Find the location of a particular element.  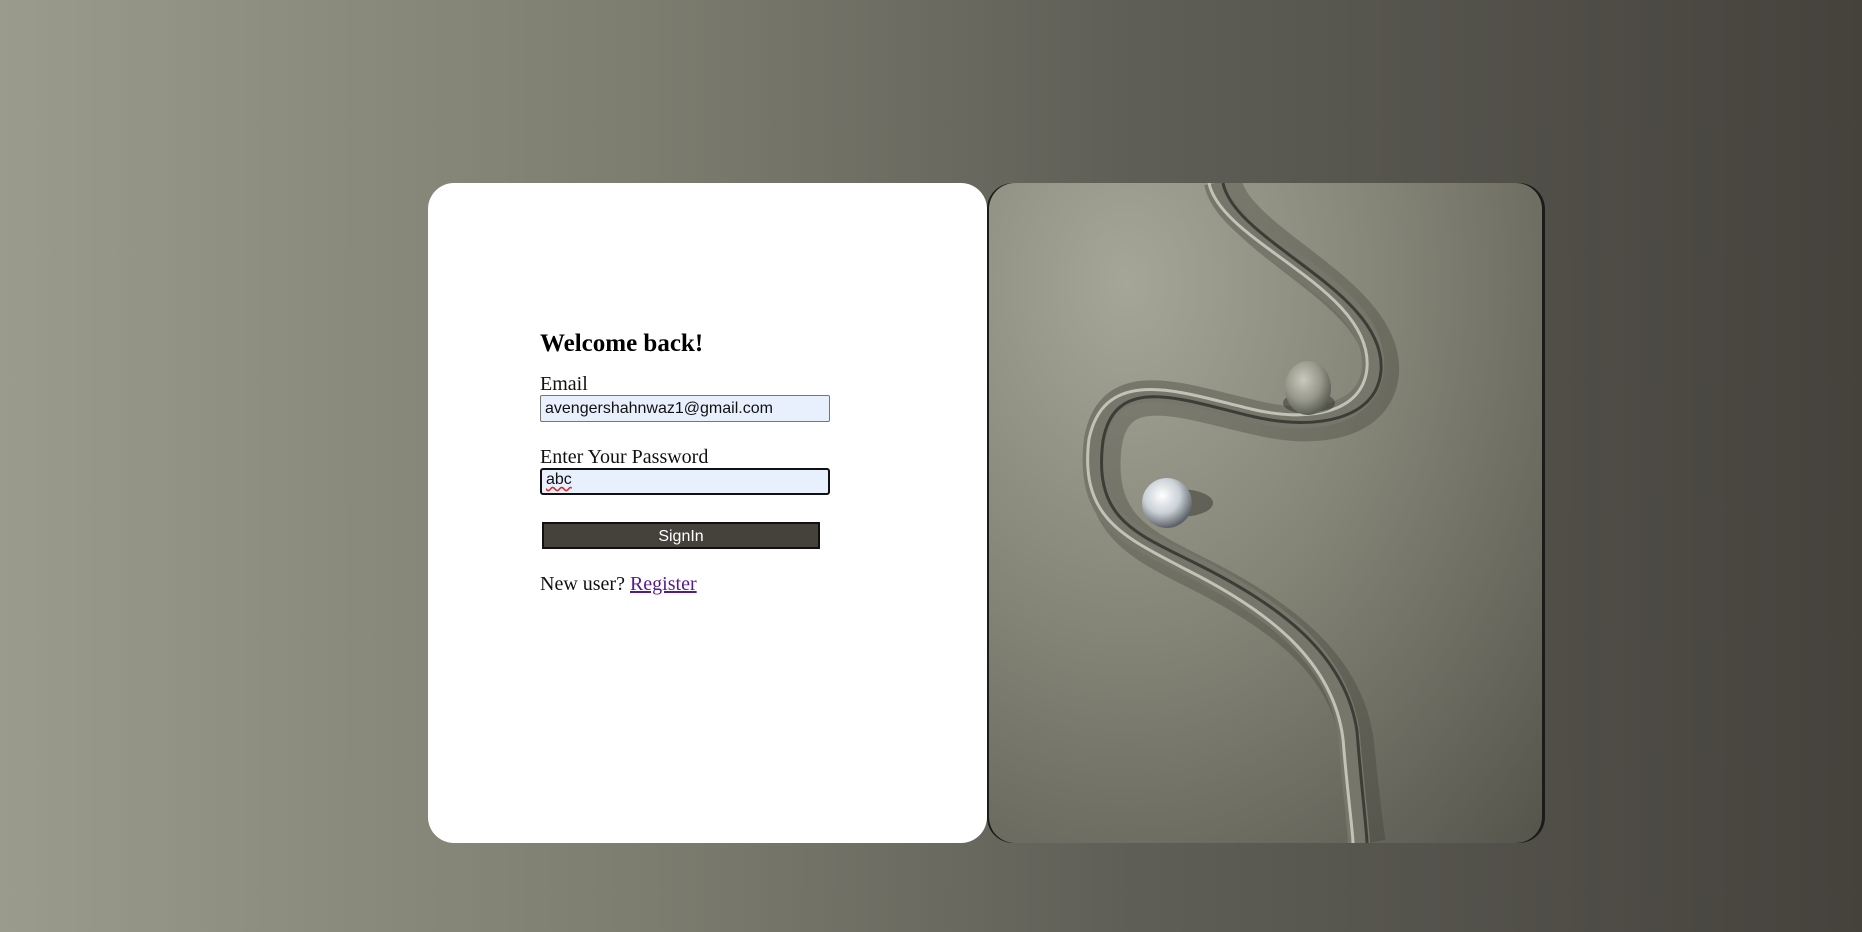

abstract-ribbon-spheres-image is located at coordinates (1240, 513).